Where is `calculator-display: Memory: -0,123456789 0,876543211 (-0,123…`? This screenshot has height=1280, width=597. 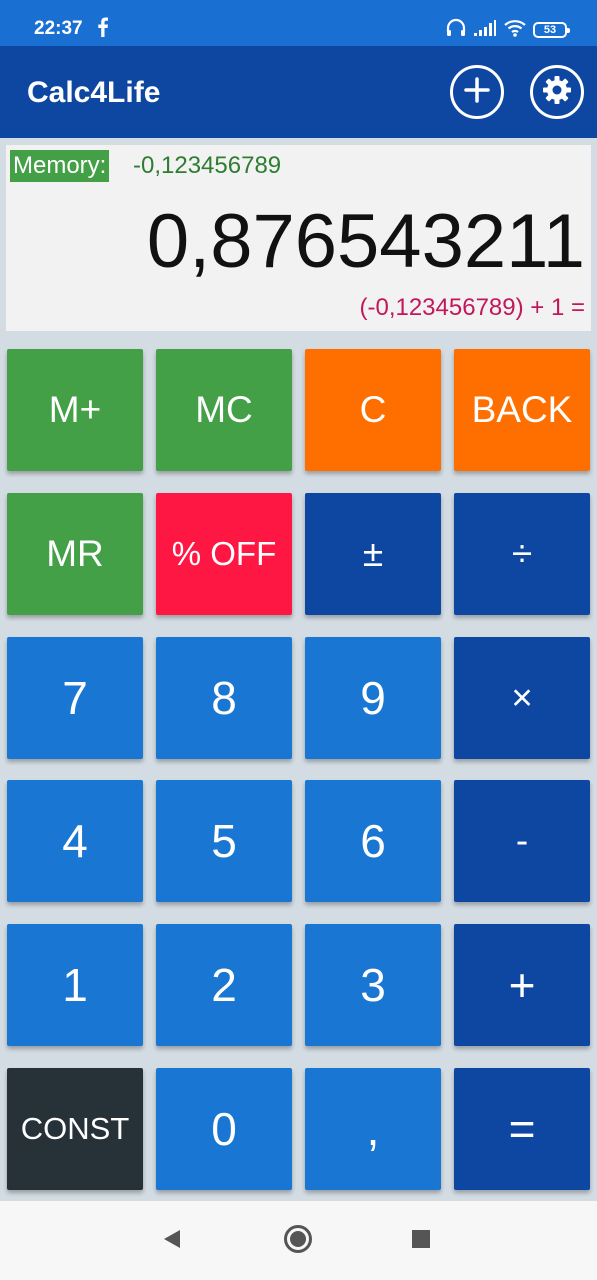
calculator-display: Memory: -0,123456789 0,876543211 (-0,123… is located at coordinates (298, 238).